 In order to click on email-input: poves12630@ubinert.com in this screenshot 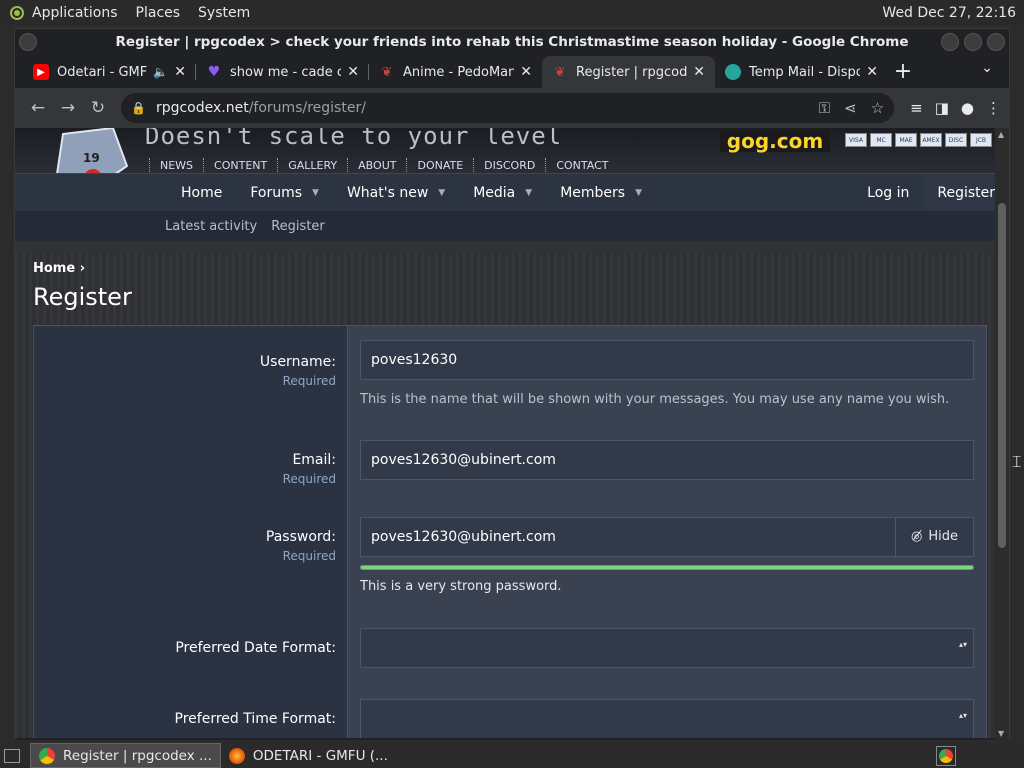, I will do `click(667, 460)`.